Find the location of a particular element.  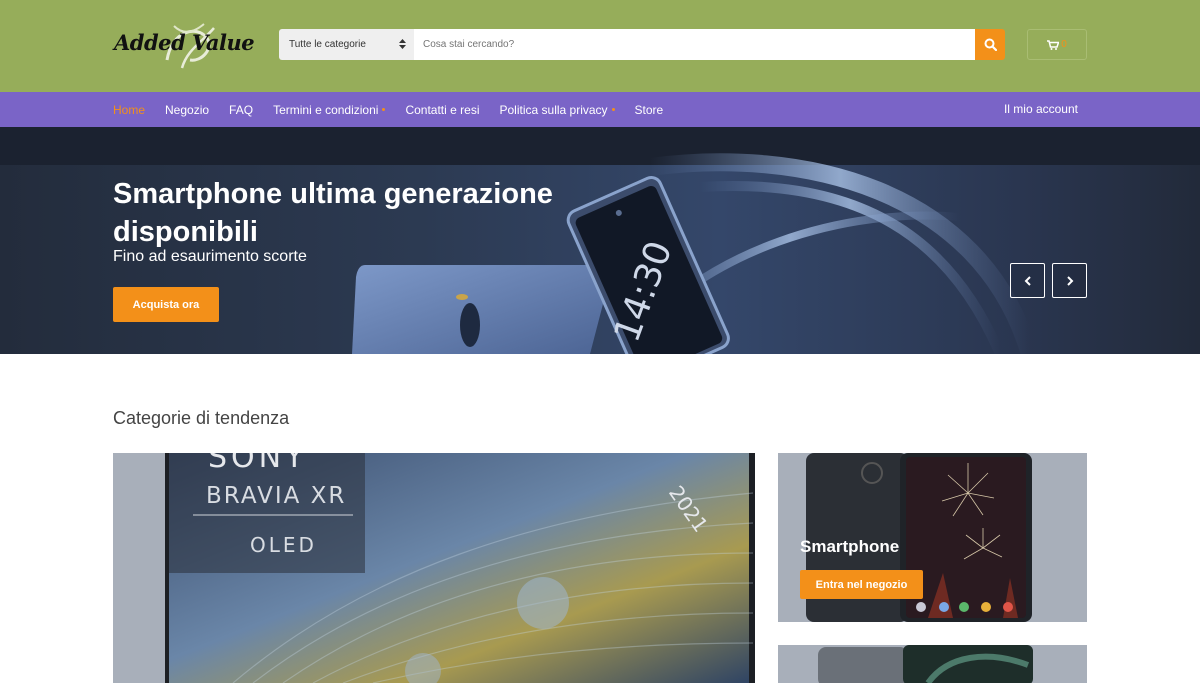

cart-count: 0 is located at coordinates (1064, 44).